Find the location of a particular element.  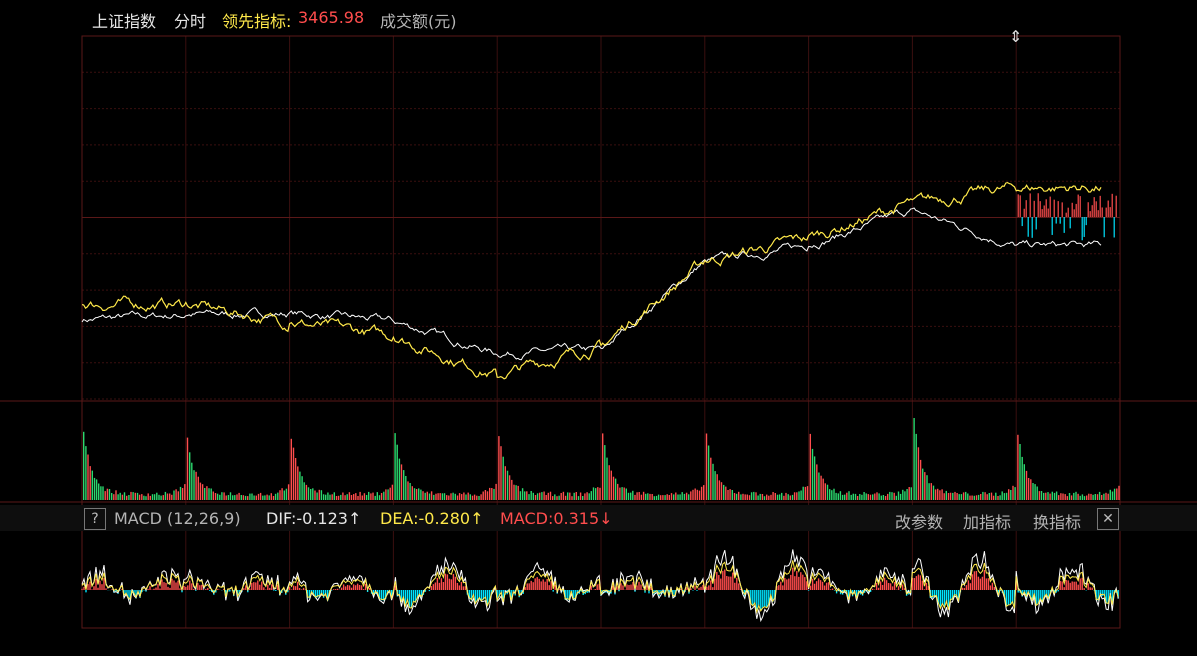

modify-params-button: 改参数 is located at coordinates (919, 521).